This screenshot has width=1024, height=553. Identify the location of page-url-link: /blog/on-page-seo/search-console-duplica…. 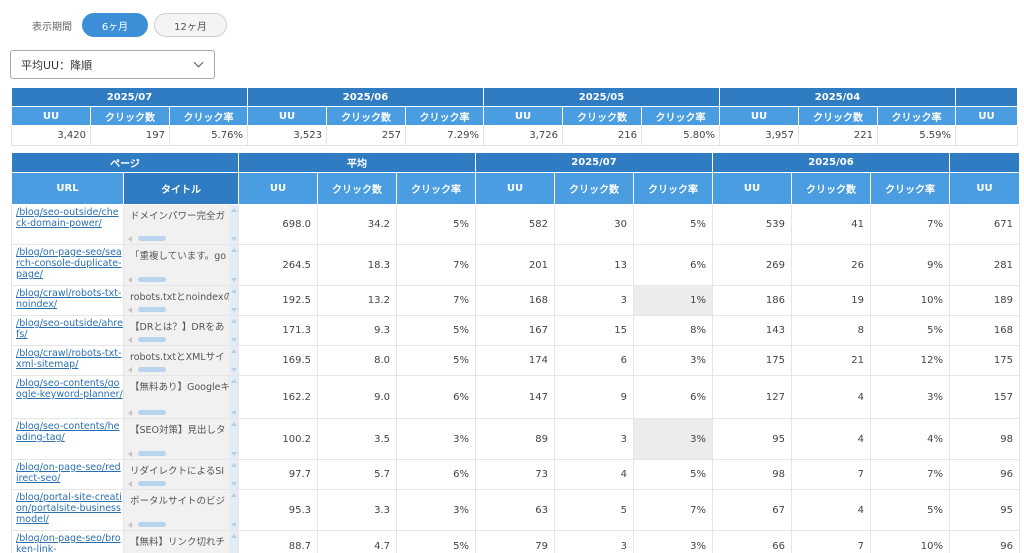
(69, 263).